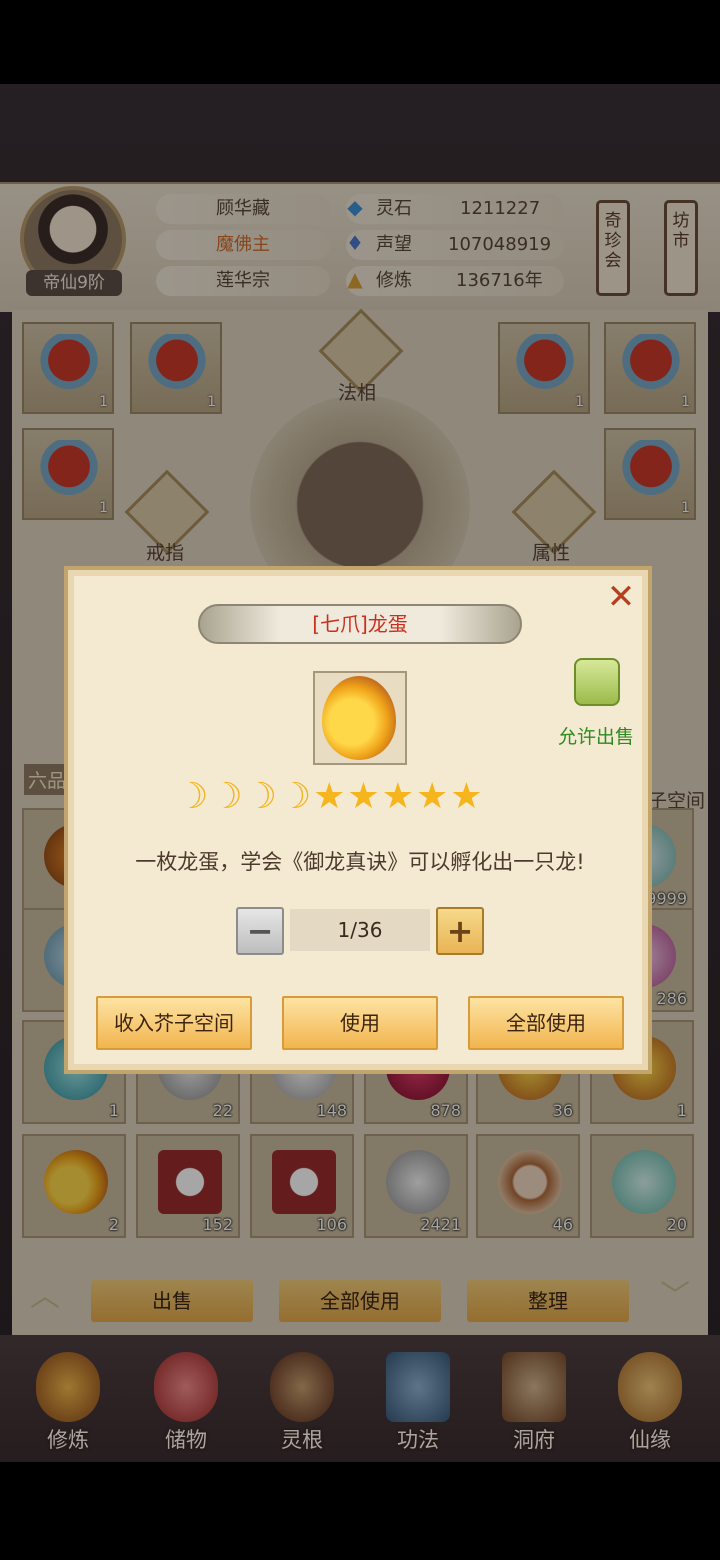  What do you see at coordinates (360, 1511) in the screenshot?
I see `system-nav-area` at bounding box center [360, 1511].